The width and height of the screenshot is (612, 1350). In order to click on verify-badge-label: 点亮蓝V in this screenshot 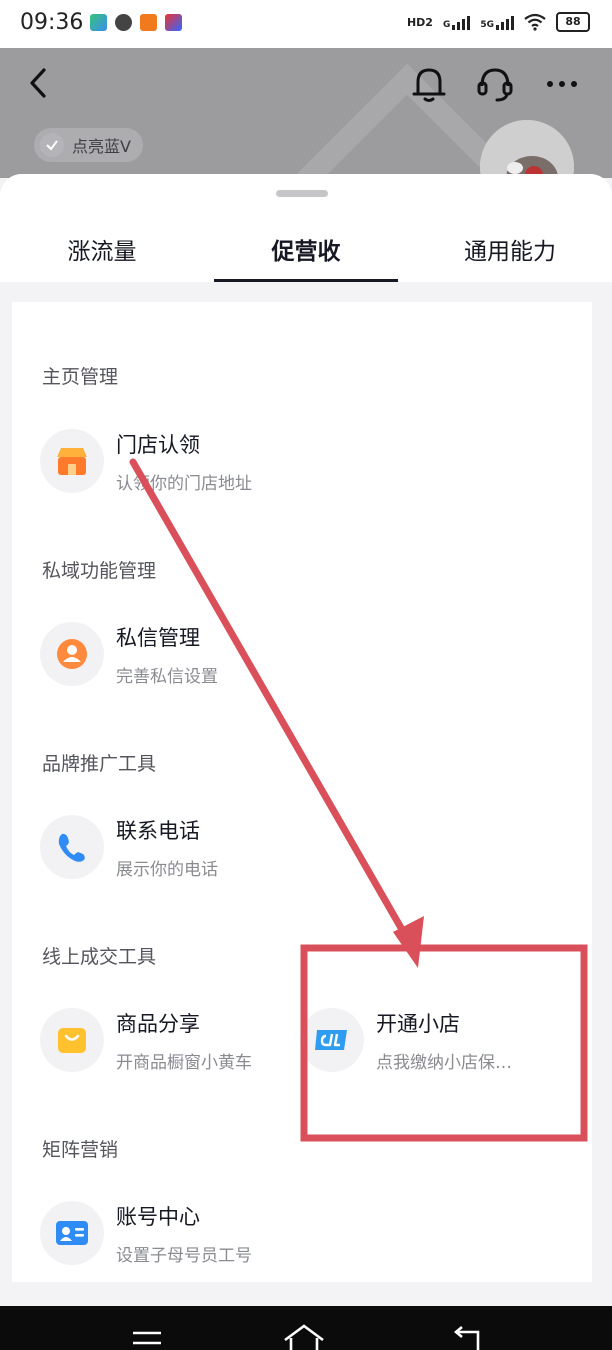, I will do `click(101, 146)`.